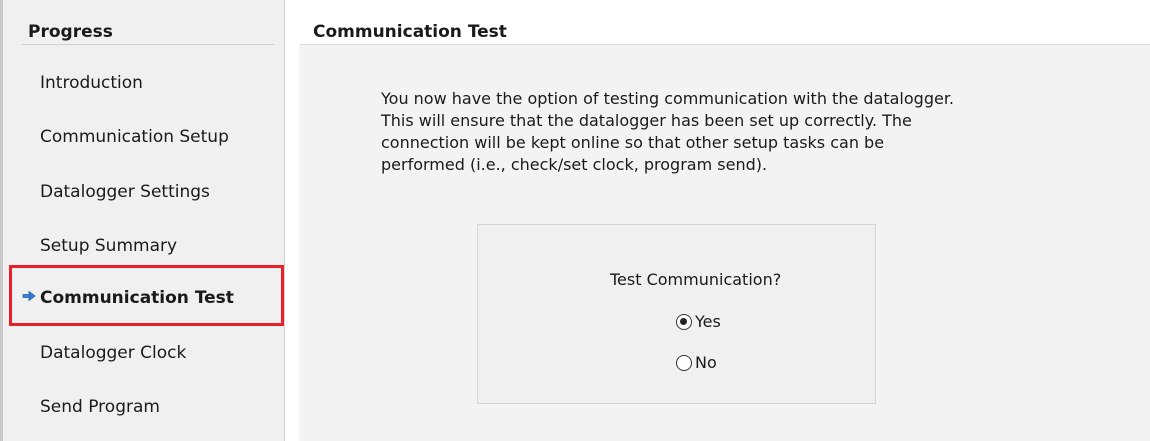  What do you see at coordinates (684, 321) in the screenshot?
I see `radio-yes` at bounding box center [684, 321].